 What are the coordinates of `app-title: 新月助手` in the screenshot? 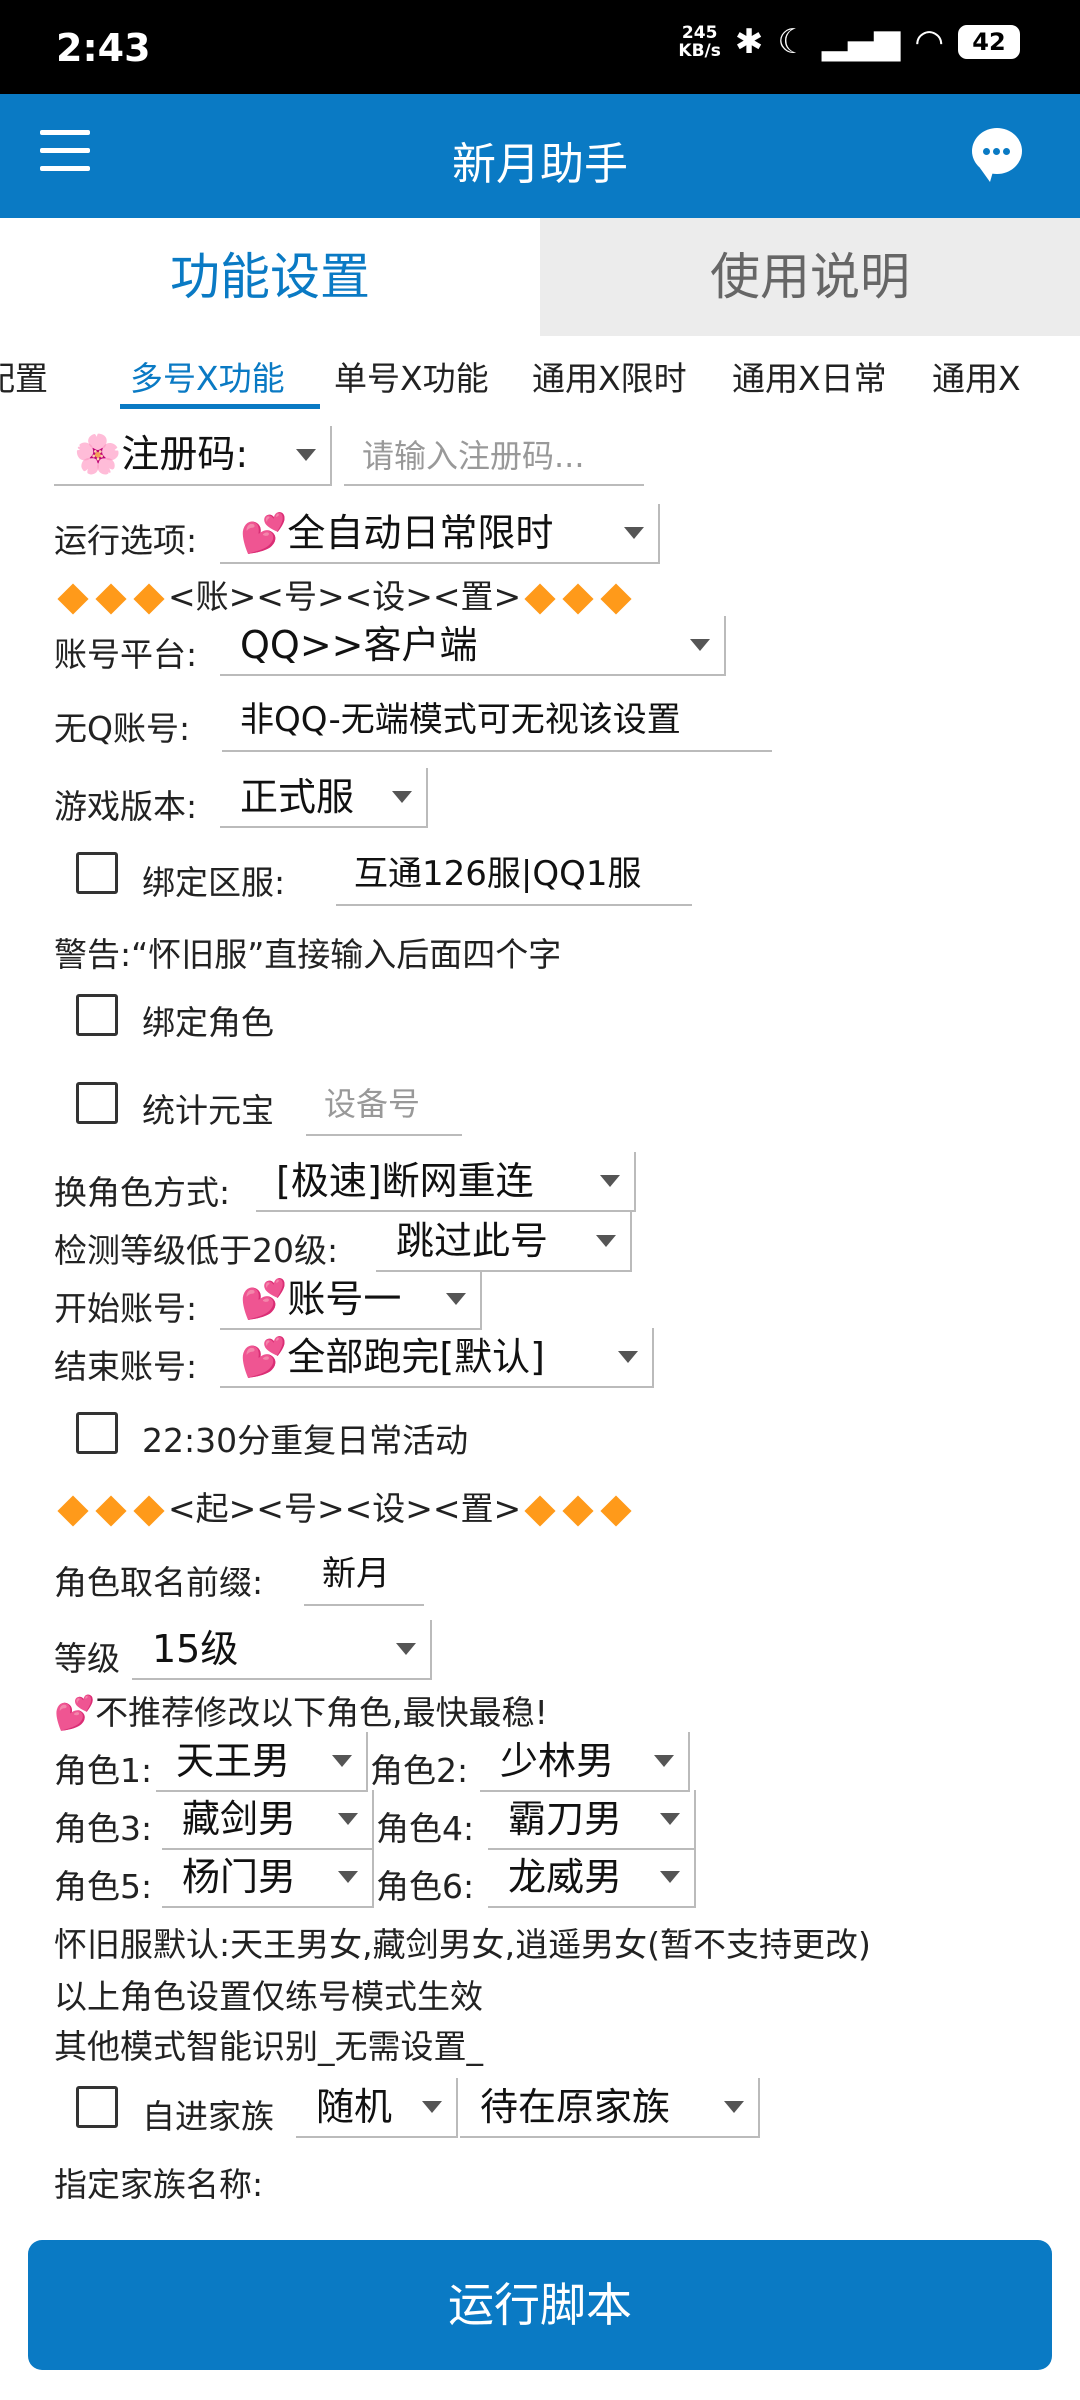 It's located at (540, 164).